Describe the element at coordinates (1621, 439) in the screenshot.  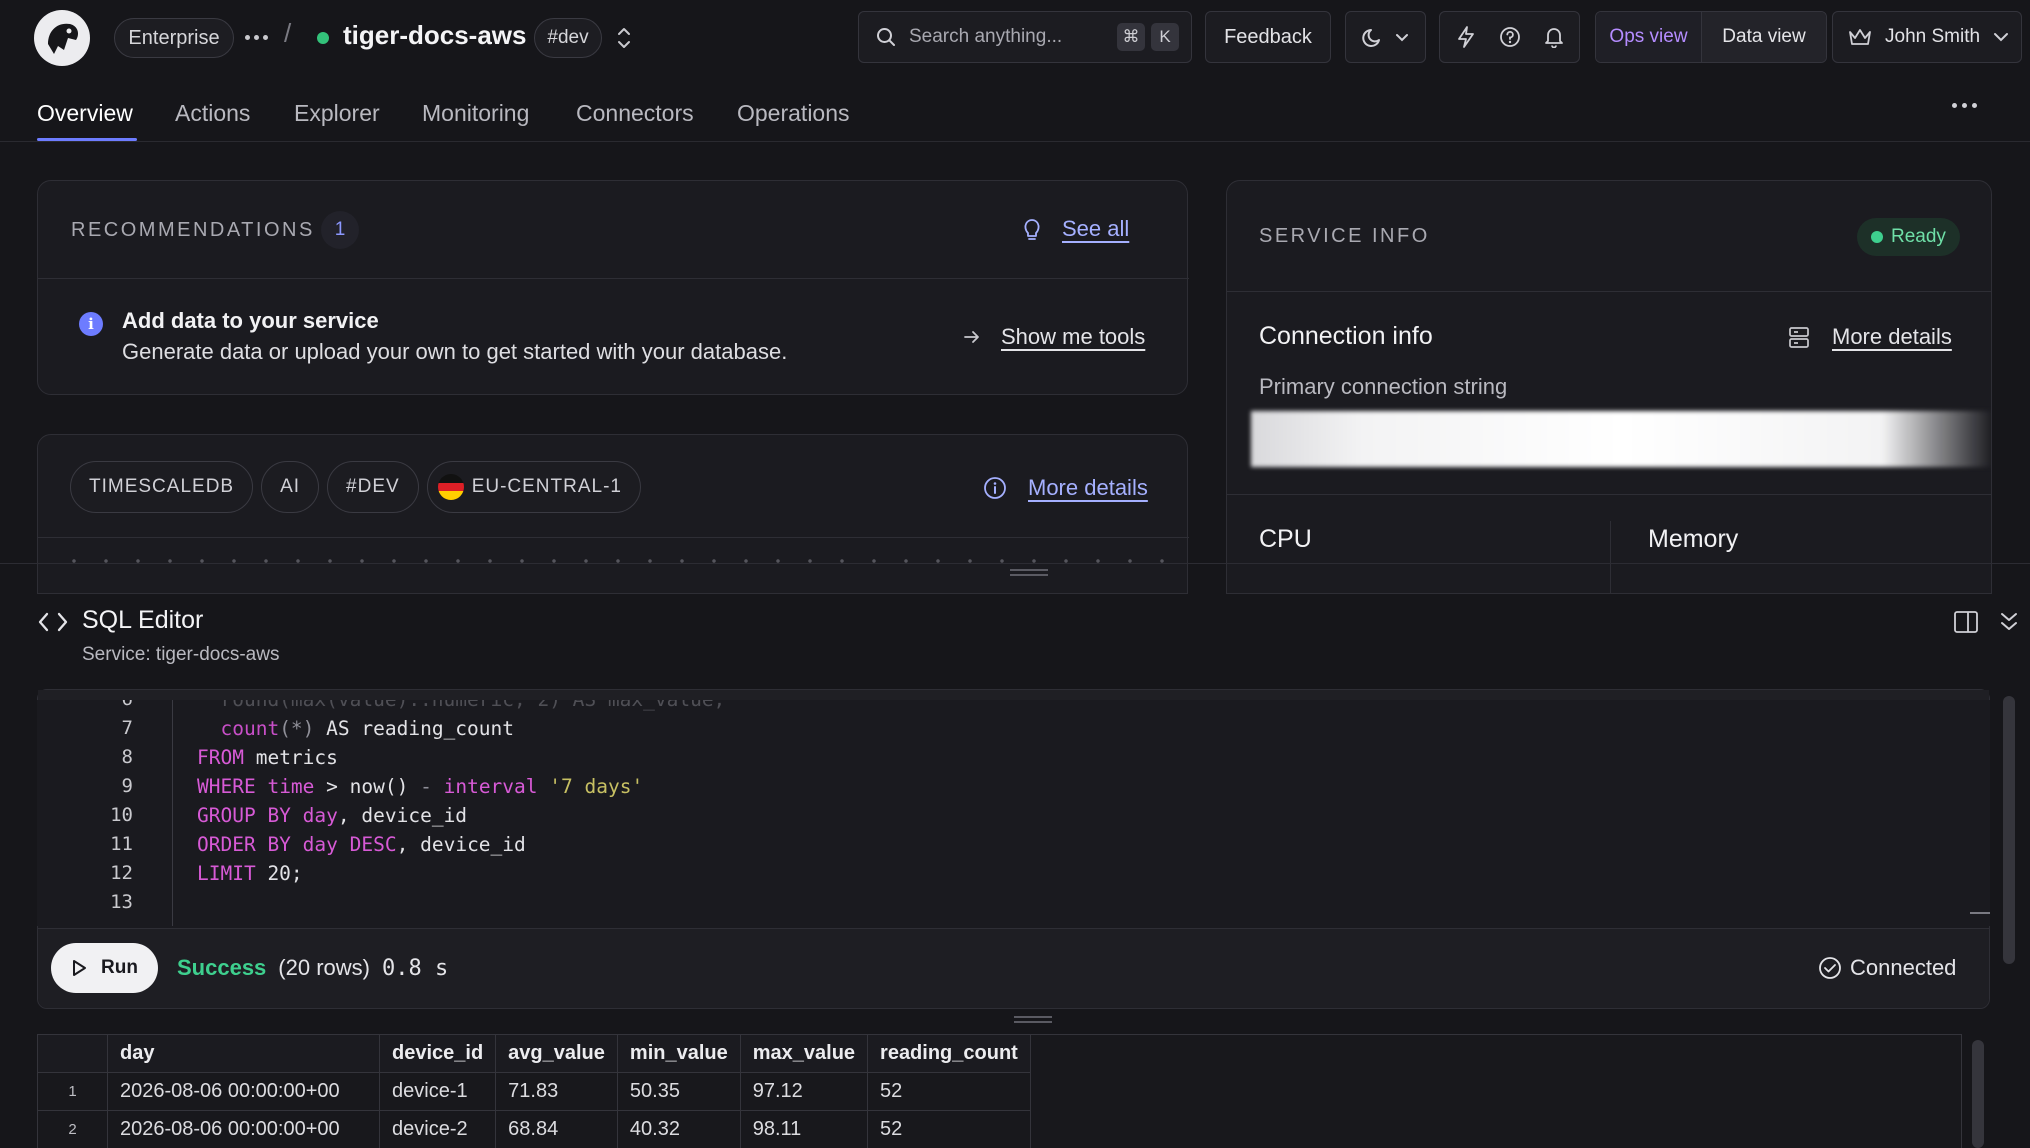
I see `connection-string-redacted` at that location.